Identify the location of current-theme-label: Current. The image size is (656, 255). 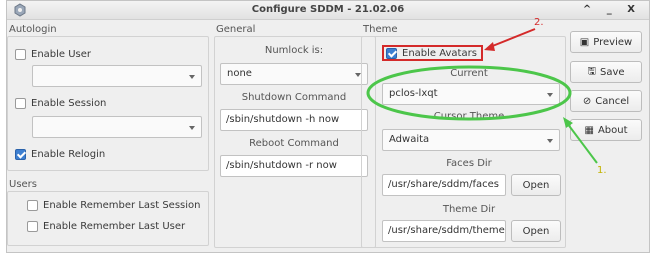
(469, 73).